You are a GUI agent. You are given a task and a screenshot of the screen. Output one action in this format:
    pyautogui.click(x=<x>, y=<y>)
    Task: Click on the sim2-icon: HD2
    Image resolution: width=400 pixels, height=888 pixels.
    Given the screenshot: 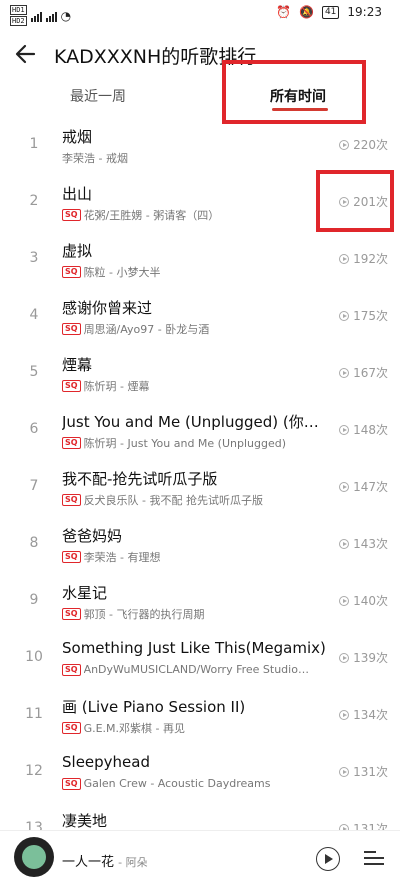 What is the action you would take?
    pyautogui.click(x=18, y=21)
    